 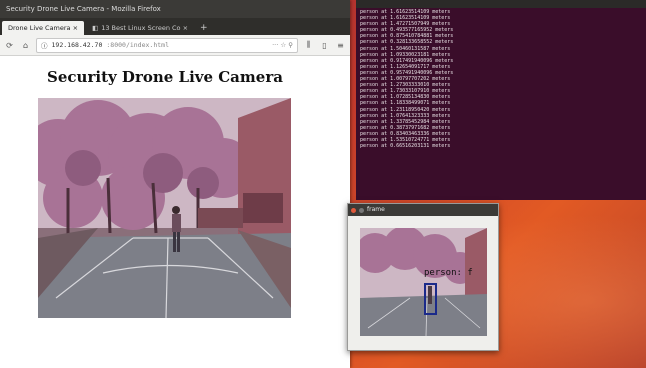 I want to click on terminal-line: person at 0.38737971682 meters, so click(x=405, y=127).